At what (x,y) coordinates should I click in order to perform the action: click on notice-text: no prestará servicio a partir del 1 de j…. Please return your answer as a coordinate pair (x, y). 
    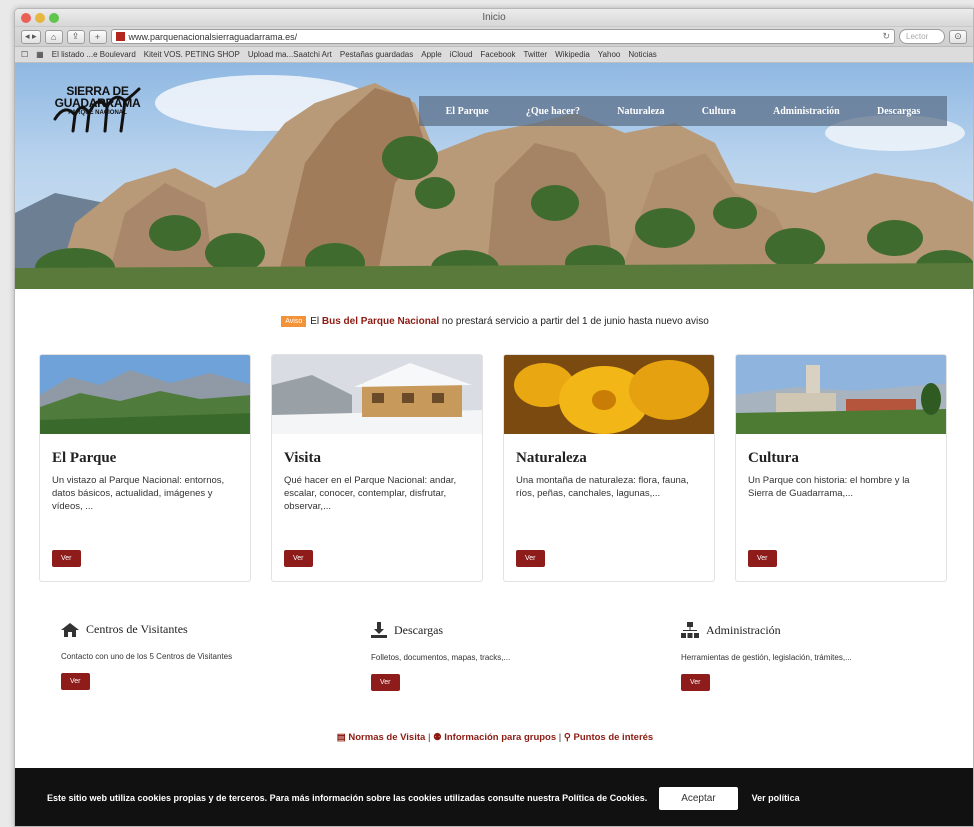
    Looking at the image, I should click on (574, 321).